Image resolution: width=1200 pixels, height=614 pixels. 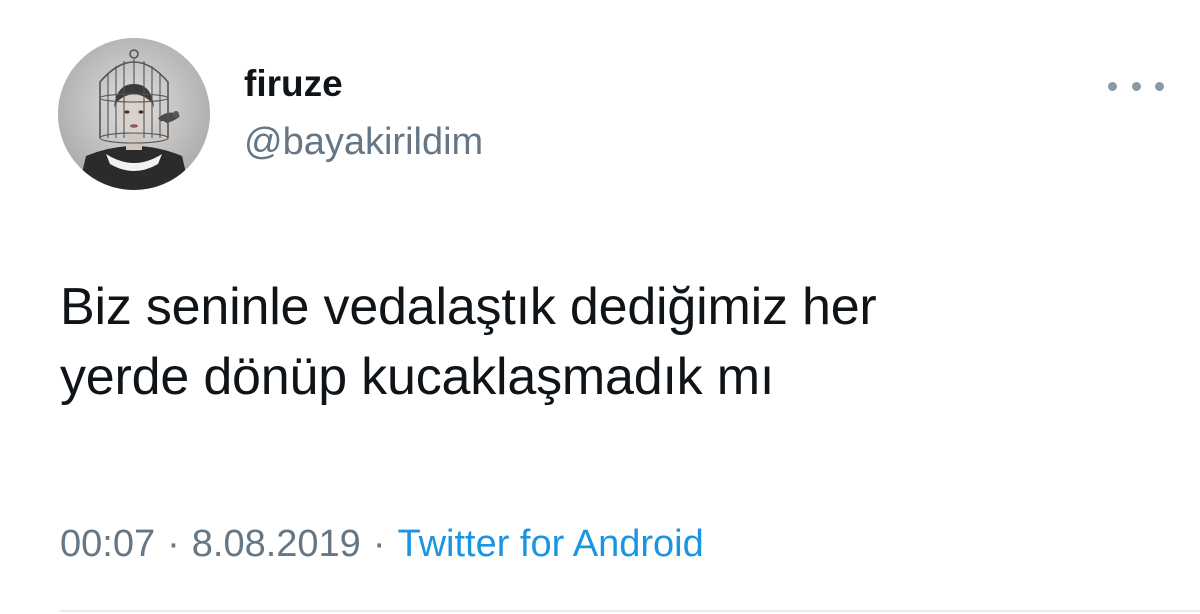 What do you see at coordinates (107, 544) in the screenshot?
I see `tweet-time: 00:07` at bounding box center [107, 544].